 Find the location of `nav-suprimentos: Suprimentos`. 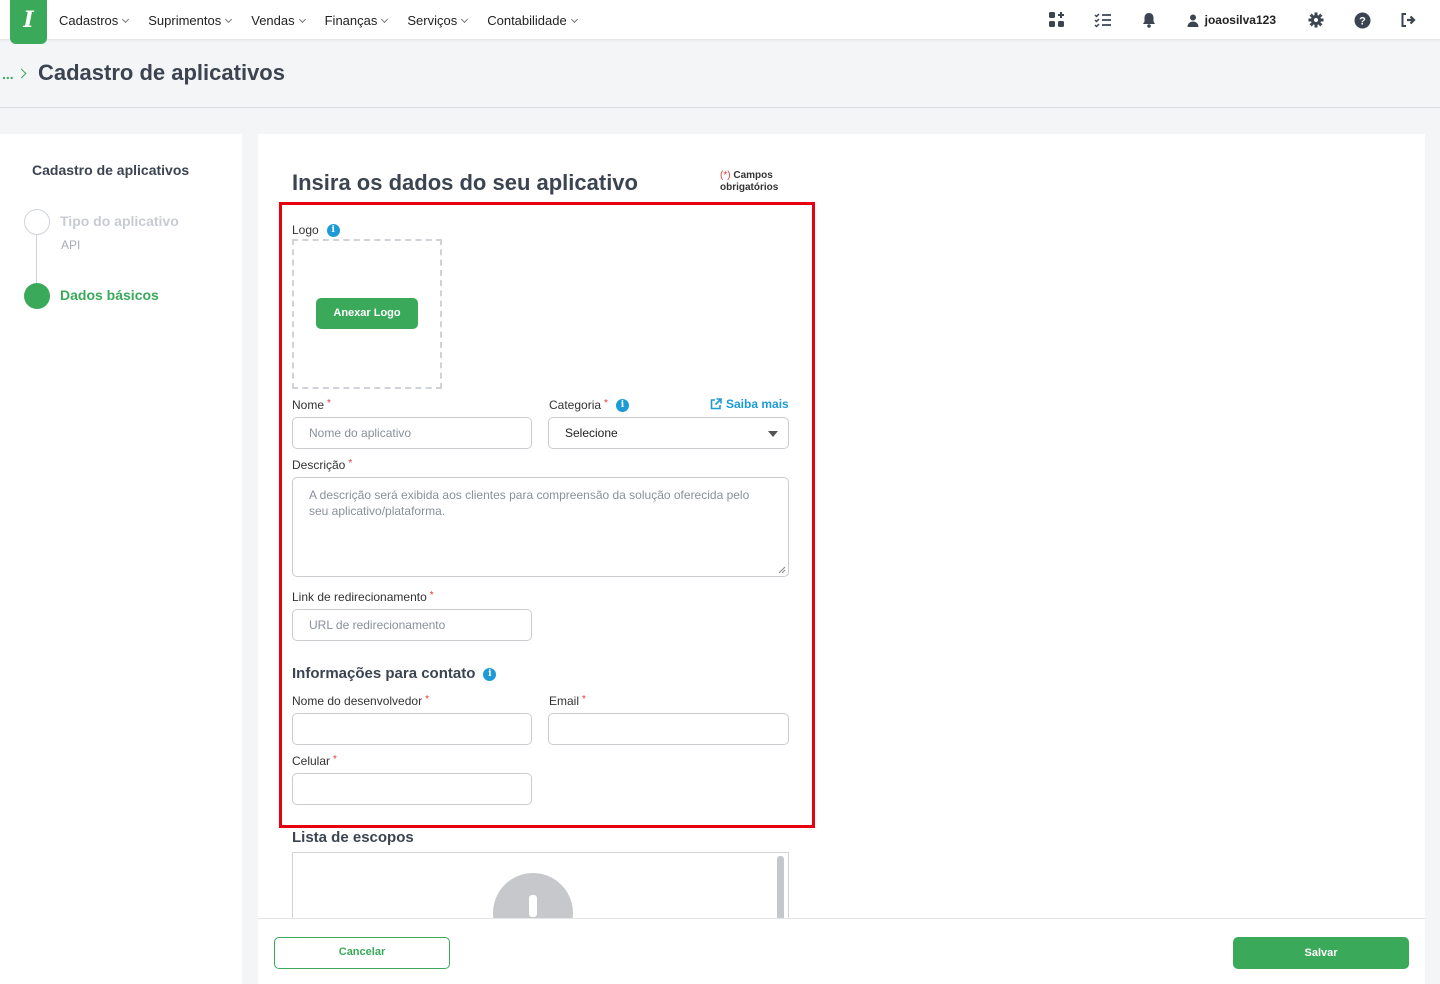

nav-suprimentos: Suprimentos is located at coordinates (190, 20).